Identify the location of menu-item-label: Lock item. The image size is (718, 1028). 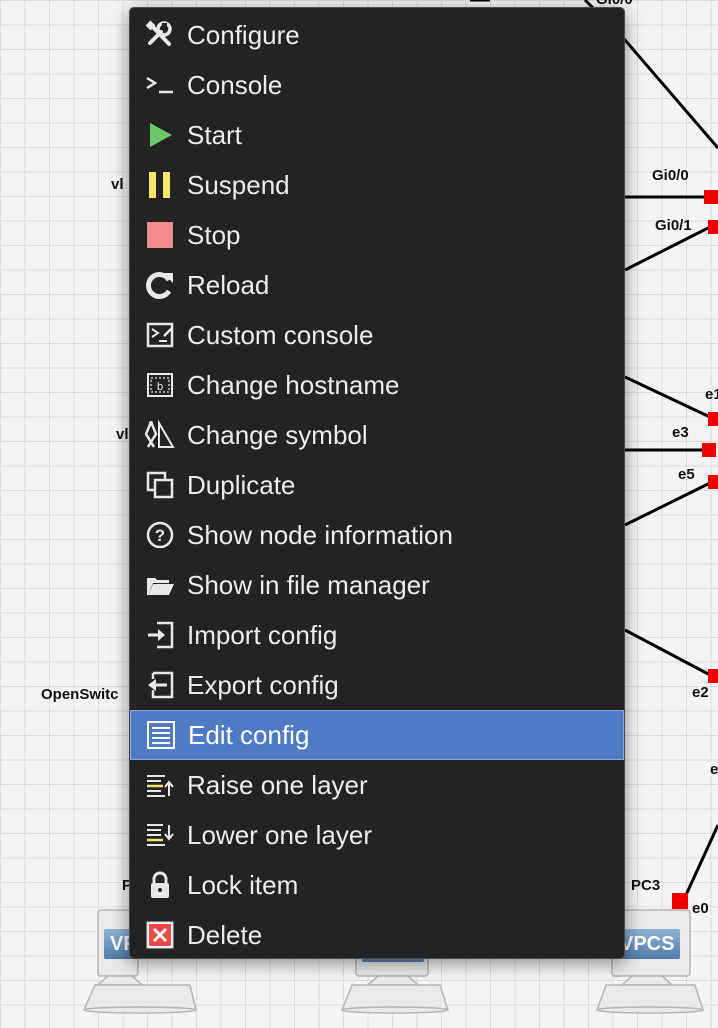
(243, 884).